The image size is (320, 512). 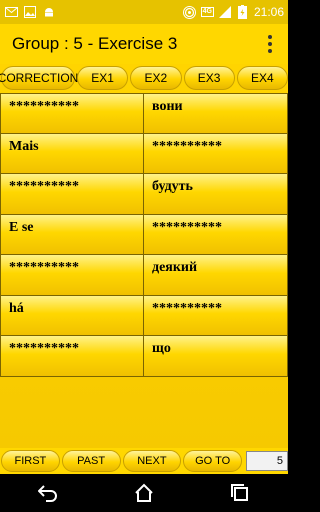 What do you see at coordinates (270, 44) in the screenshot?
I see `more-vert-icon` at bounding box center [270, 44].